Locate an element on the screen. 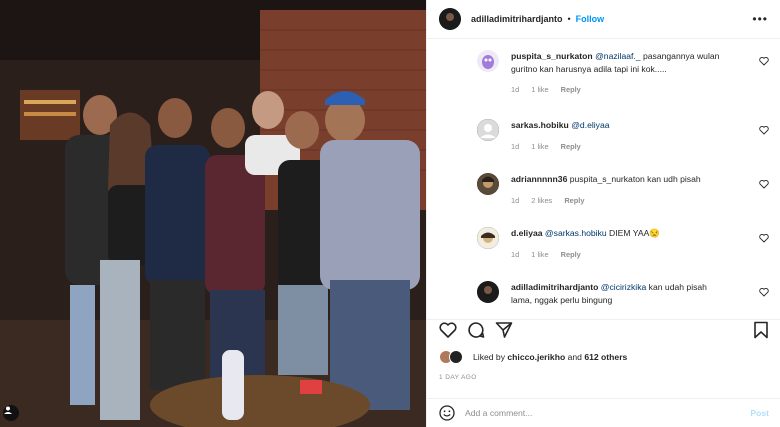 Image resolution: width=780 pixels, height=427 pixels. post-button: Post is located at coordinates (759, 413).